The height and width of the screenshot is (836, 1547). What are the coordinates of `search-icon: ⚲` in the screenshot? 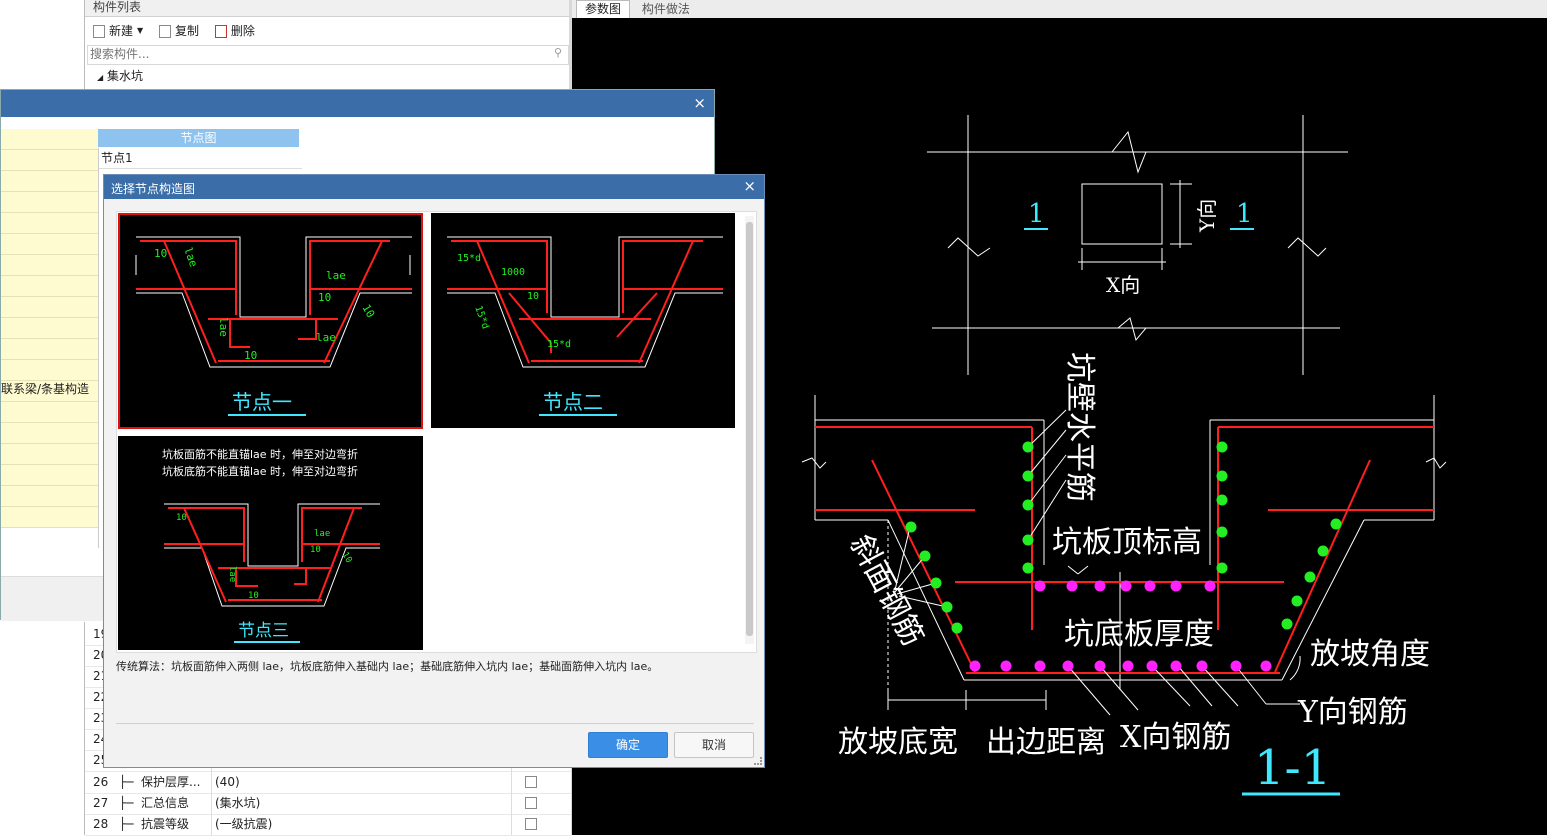 It's located at (558, 52).